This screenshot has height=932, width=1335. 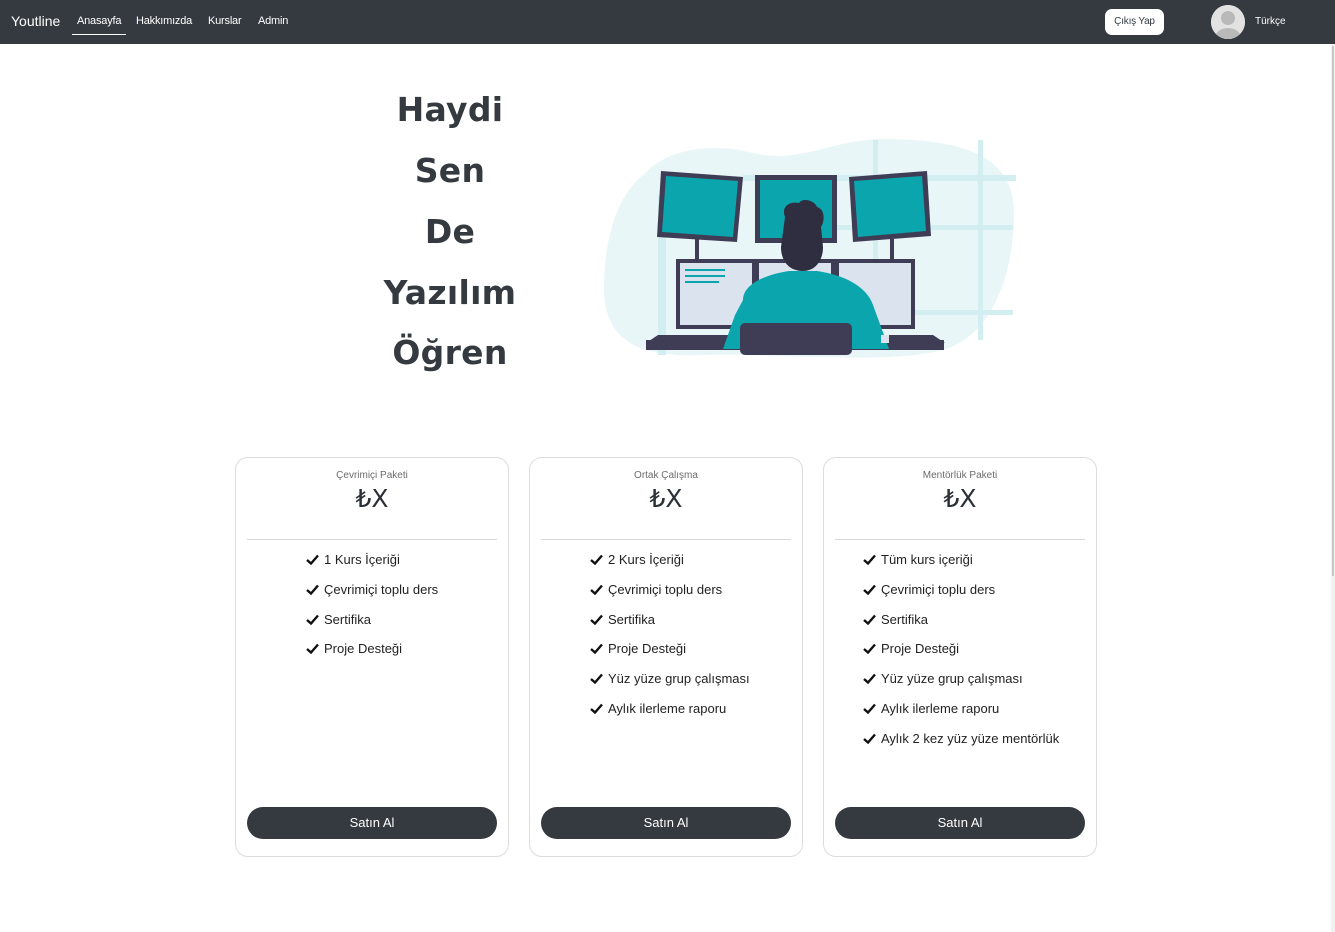 What do you see at coordinates (164, 21) in the screenshot?
I see `nav-link-hakkimizda: Hakkımızda` at bounding box center [164, 21].